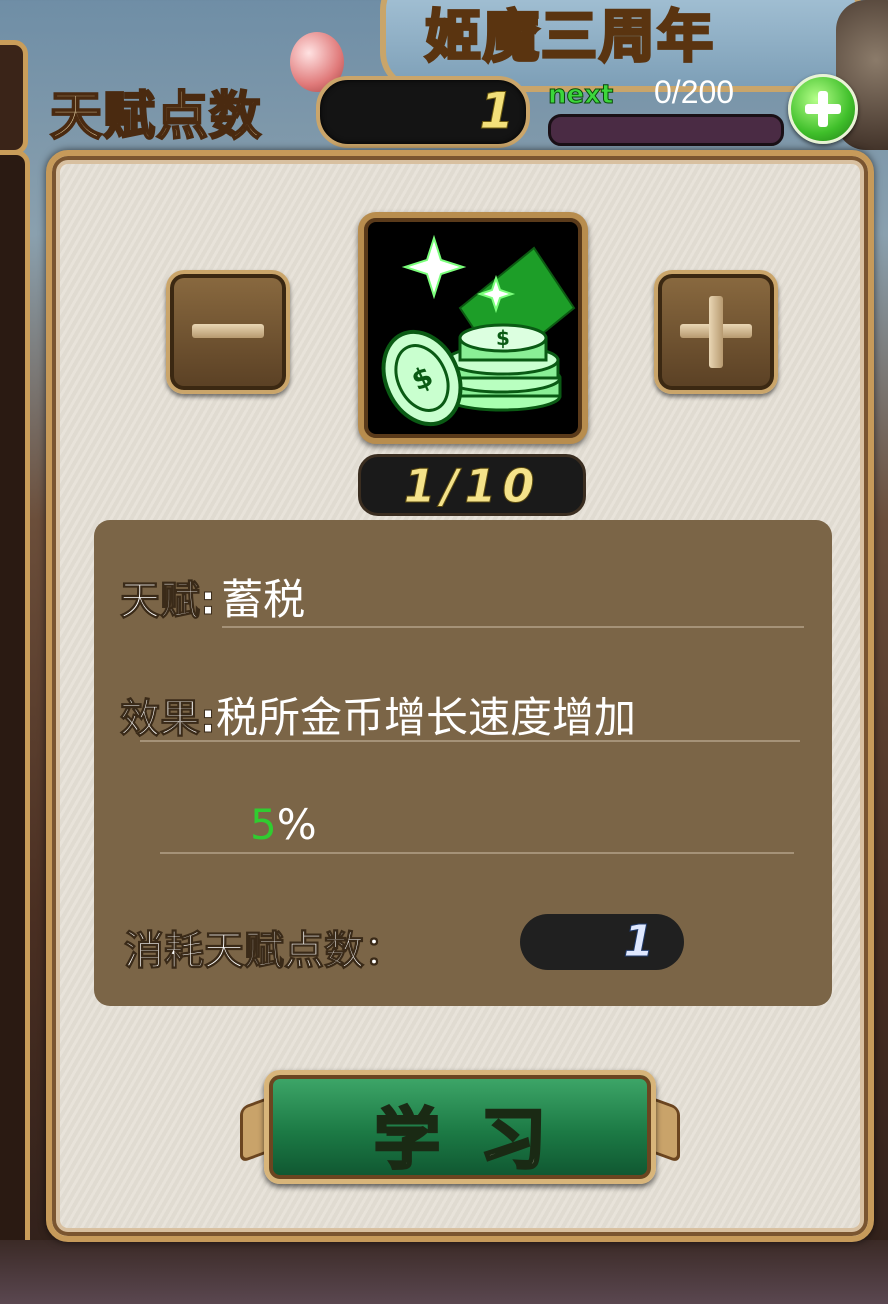  What do you see at coordinates (168, 719) in the screenshot?
I see `effect-label: 效果:` at bounding box center [168, 719].